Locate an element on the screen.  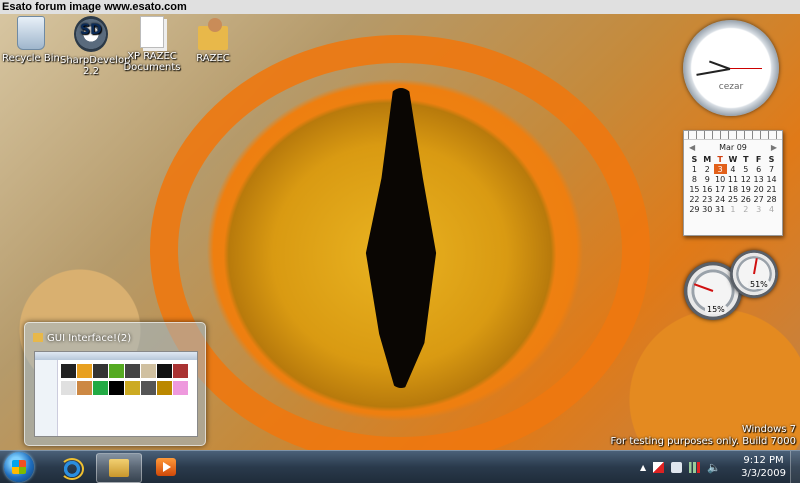
ie-icon is located at coordinates (72, 469).